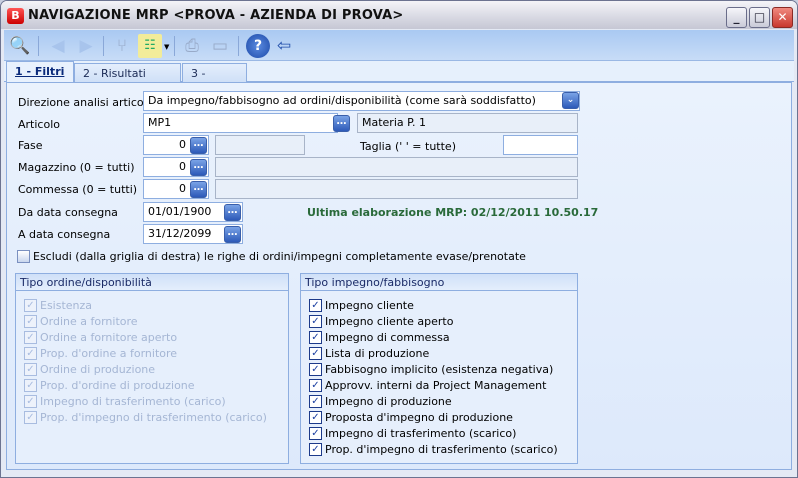 The width and height of the screenshot is (798, 478). I want to click on tipo-ordine-title: Tipo ordine/disponibilità, so click(152, 282).